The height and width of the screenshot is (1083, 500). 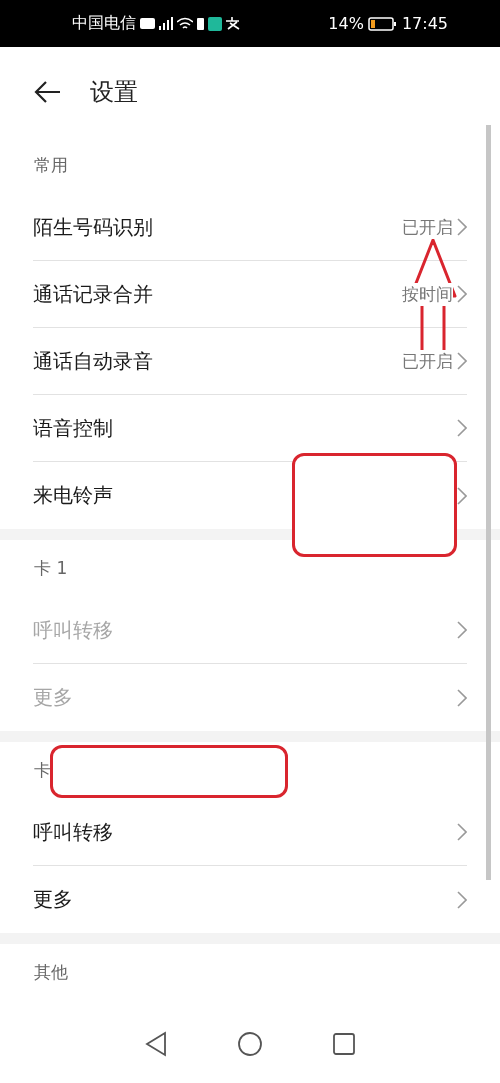 I want to click on pay-notification-icon, so click(x=233, y=23).